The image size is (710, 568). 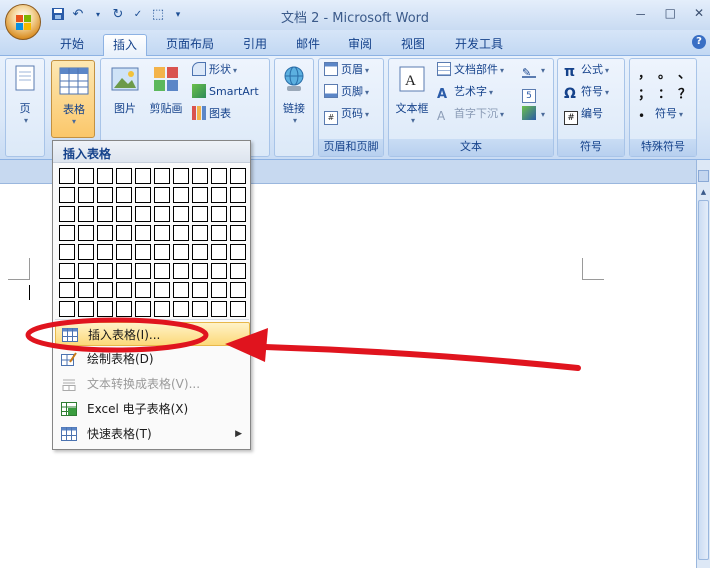 What do you see at coordinates (703, 176) in the screenshot?
I see `ruler-toggle-icon` at bounding box center [703, 176].